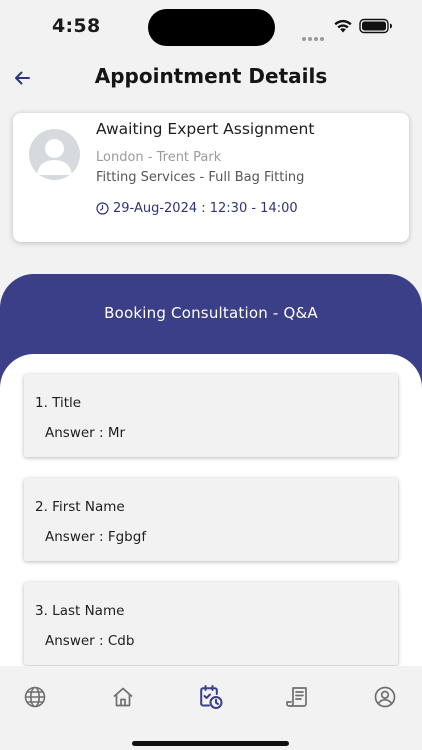 Image resolution: width=422 pixels, height=750 pixels. I want to click on receipt-icon, so click(296, 697).